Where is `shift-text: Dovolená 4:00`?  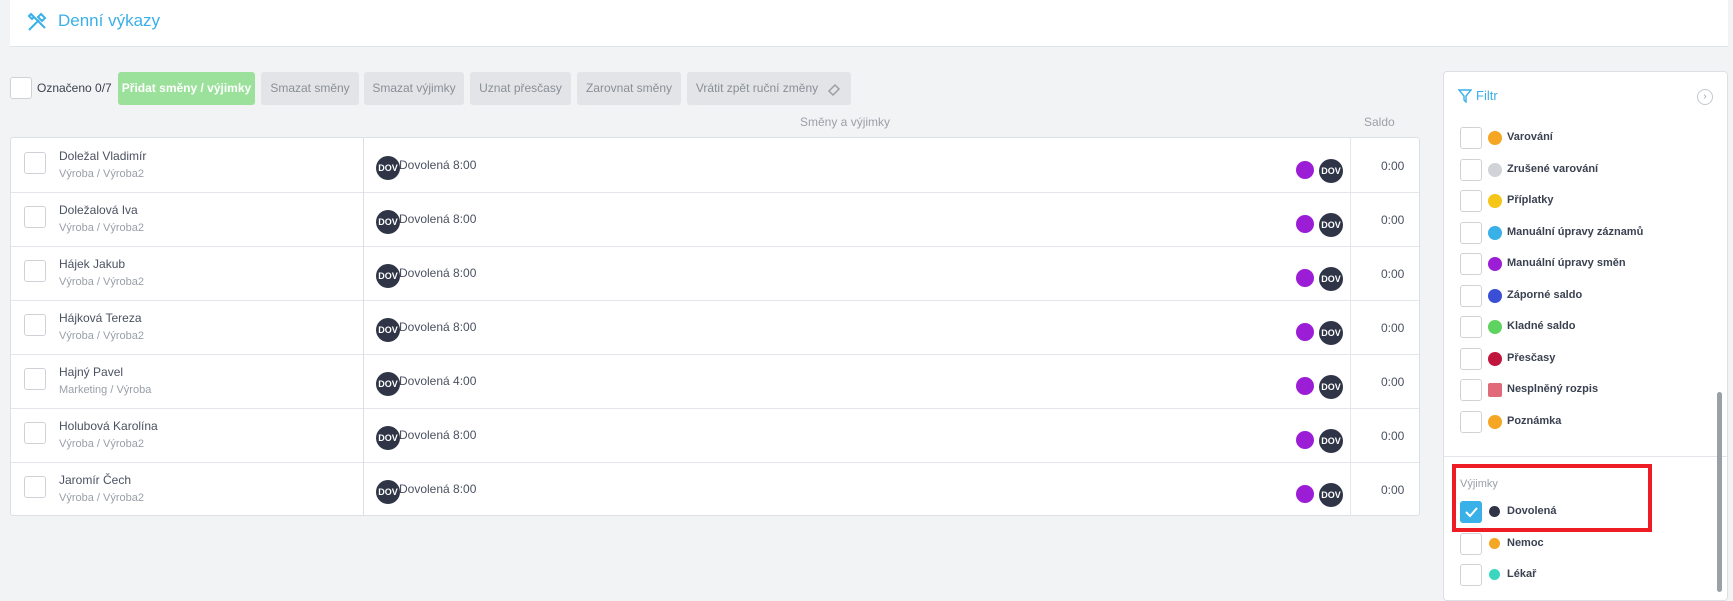
shift-text: Dovolená 4:00 is located at coordinates (437, 381).